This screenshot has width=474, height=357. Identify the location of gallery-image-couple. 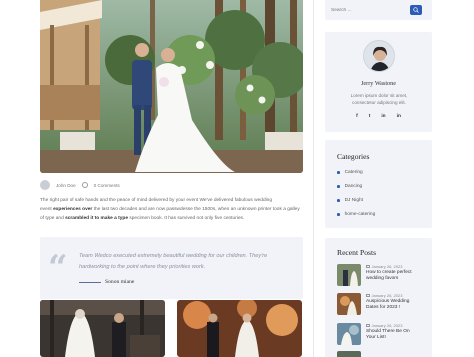
(239, 328).